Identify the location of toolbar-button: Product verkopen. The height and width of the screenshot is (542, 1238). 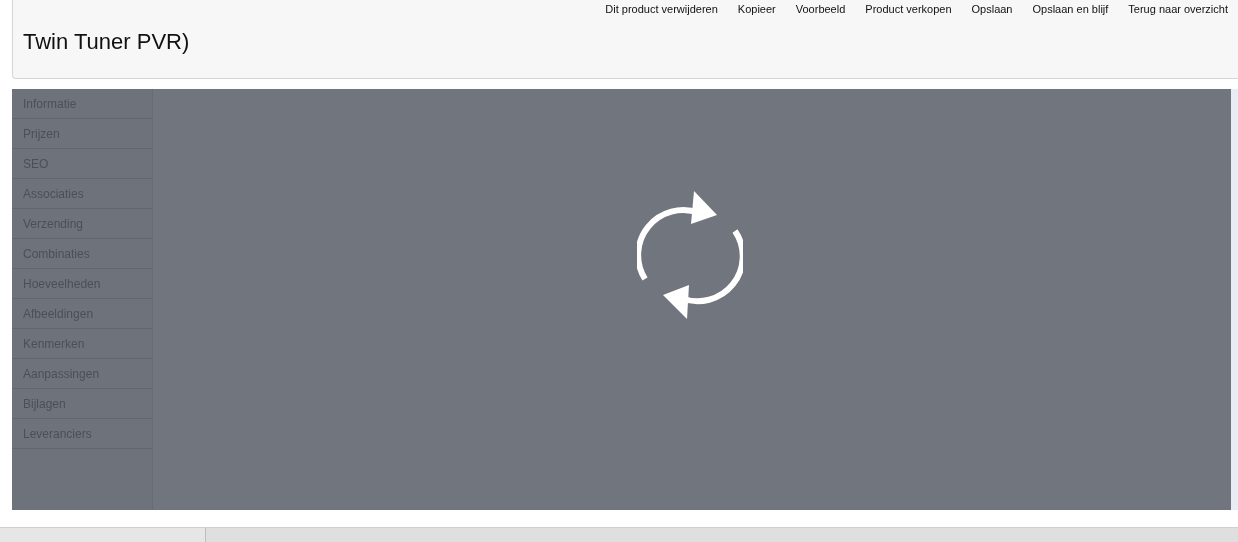
(908, 9).